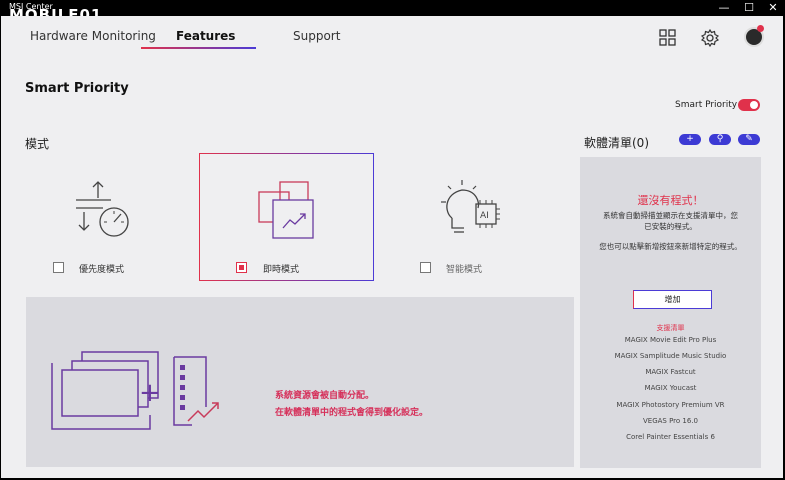  Describe the element at coordinates (670, 388) in the screenshot. I see `supported-item: MAGIX Youcast` at that location.